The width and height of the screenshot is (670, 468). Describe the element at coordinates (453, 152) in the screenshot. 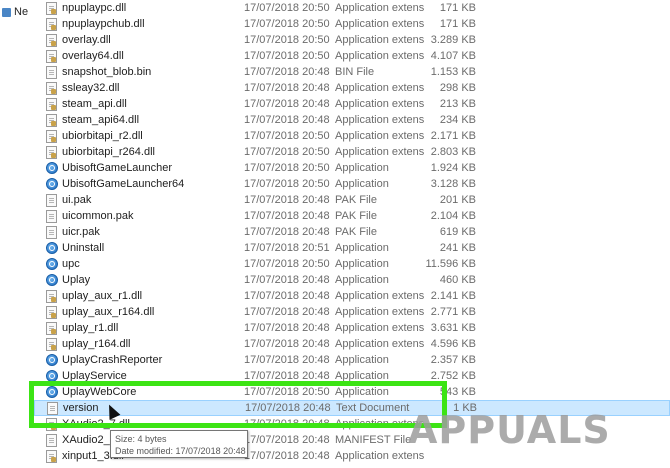

I see `file-size: 2.803 KB` at that location.